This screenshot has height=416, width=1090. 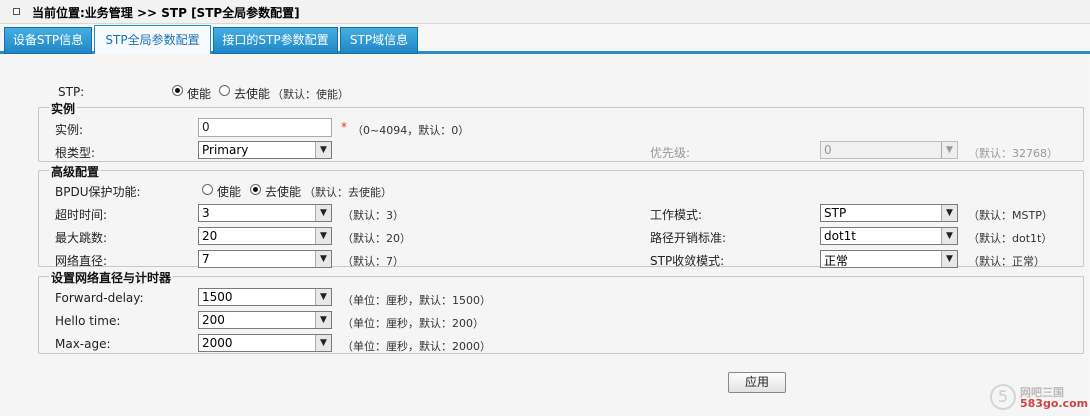 I want to click on max-age-label: Max-age:, so click(x=83, y=344).